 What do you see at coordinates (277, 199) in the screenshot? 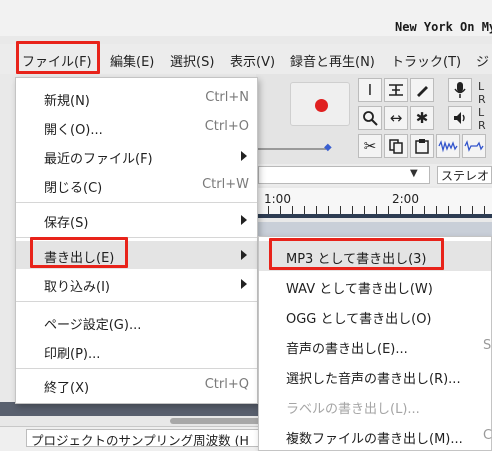
I see `ruler-tick-label: 1:00` at bounding box center [277, 199].